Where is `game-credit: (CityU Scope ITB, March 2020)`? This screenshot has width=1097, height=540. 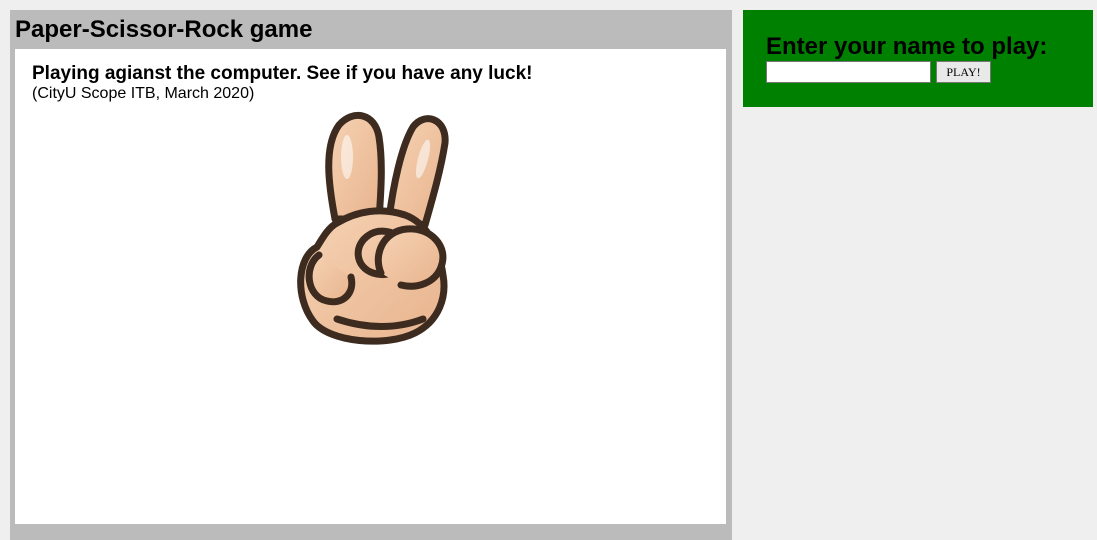 game-credit: (CityU Scope ITB, March 2020) is located at coordinates (143, 93).